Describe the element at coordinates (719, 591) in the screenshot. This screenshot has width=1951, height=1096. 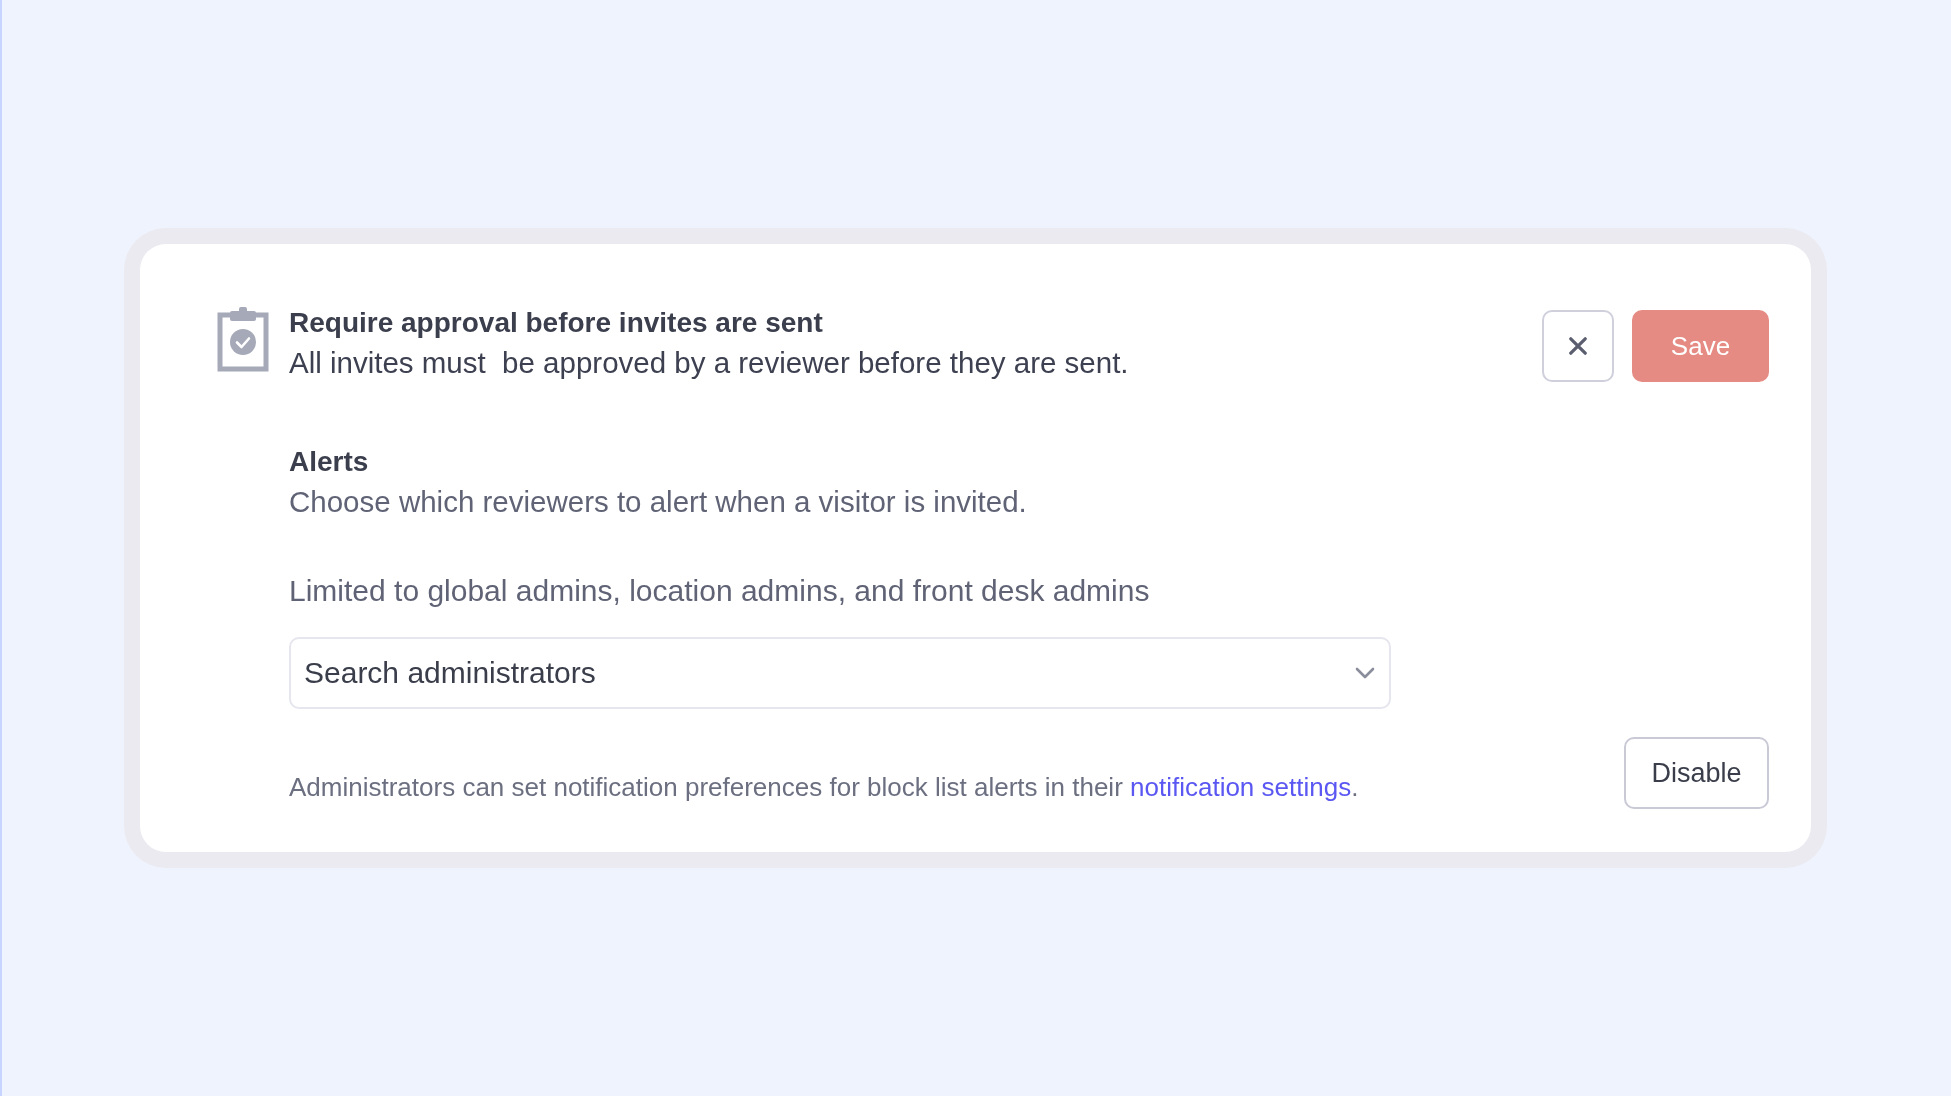
I see `restriction-note: Limited to global admins, location admins, and front desk admins` at that location.